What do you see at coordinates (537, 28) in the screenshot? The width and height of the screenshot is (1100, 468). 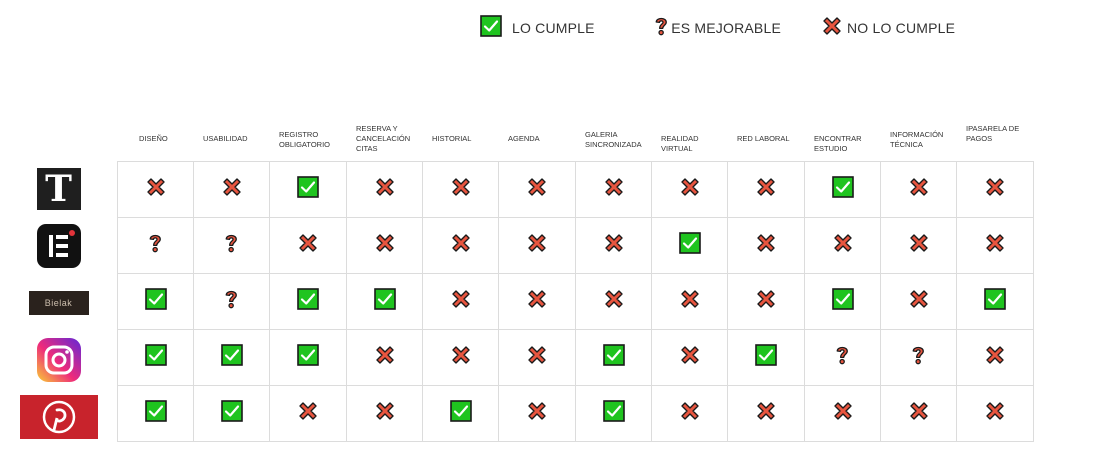 I see `legend-item-check: LO CUMPLE` at bounding box center [537, 28].